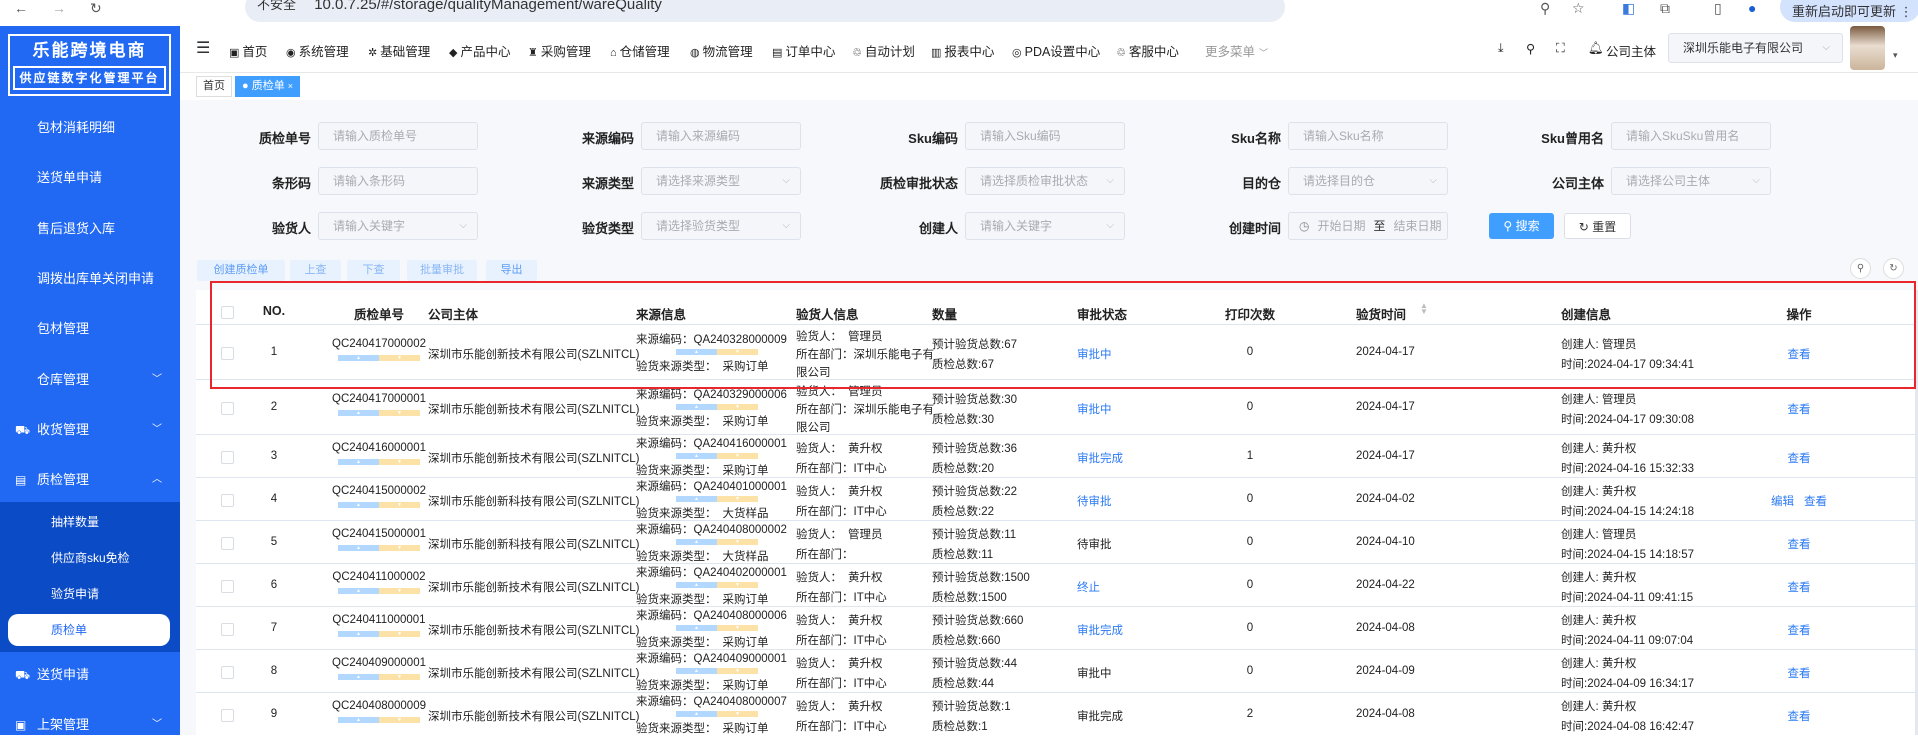 The image size is (1918, 745). Describe the element at coordinates (379, 399) in the screenshot. I see `qc-number: QC240417000001` at that location.